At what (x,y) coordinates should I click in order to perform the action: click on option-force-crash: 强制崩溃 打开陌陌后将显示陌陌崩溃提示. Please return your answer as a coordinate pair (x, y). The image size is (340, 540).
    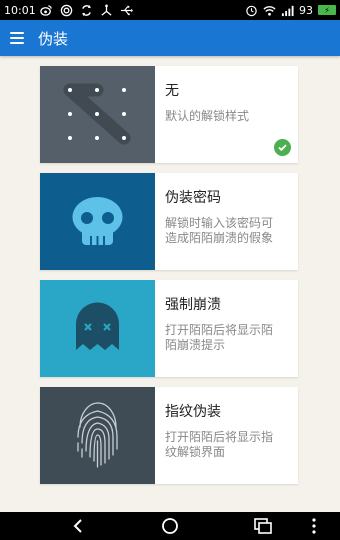
    Looking at the image, I should click on (169, 328).